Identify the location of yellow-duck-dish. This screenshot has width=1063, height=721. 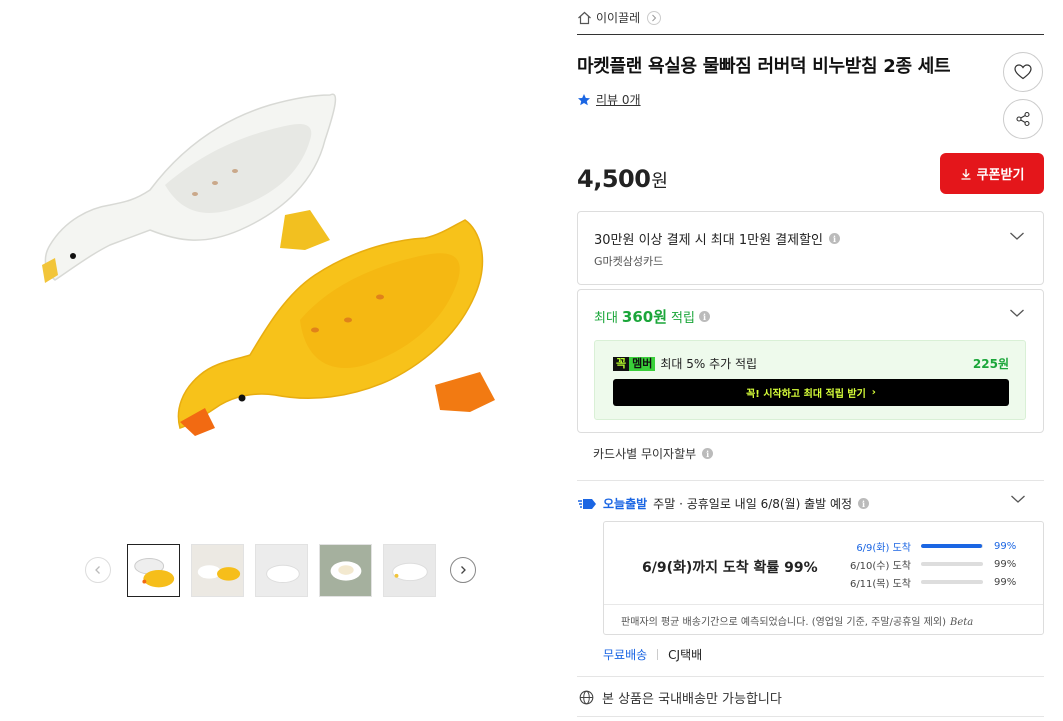
(336, 327).